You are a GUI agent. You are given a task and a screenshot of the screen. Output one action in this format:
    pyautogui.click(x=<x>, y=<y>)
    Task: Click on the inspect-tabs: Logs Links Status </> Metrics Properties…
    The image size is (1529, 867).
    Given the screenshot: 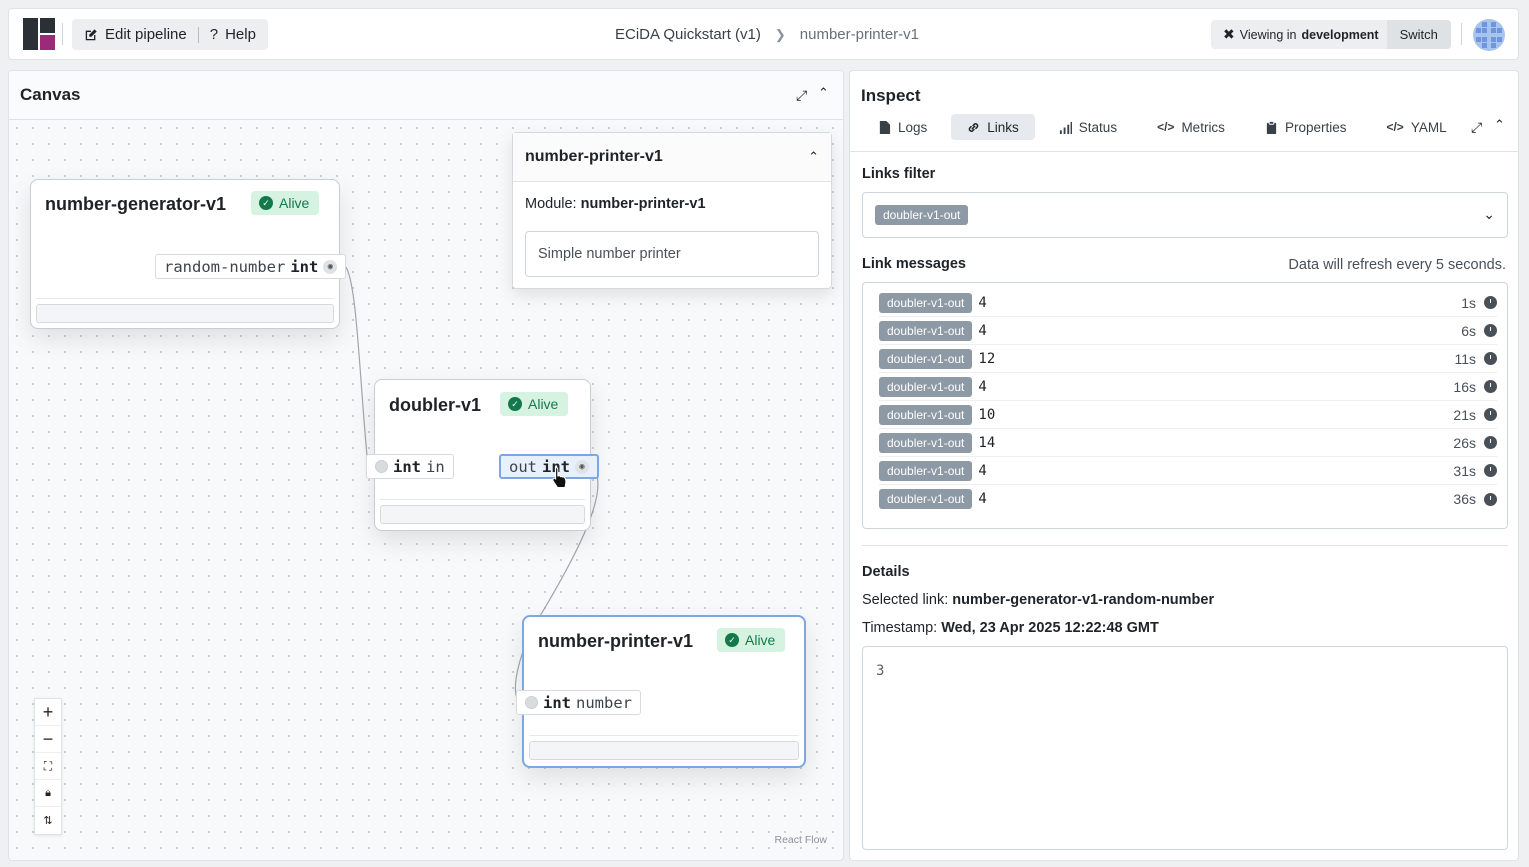 What is the action you would take?
    pyautogui.click(x=1162, y=127)
    